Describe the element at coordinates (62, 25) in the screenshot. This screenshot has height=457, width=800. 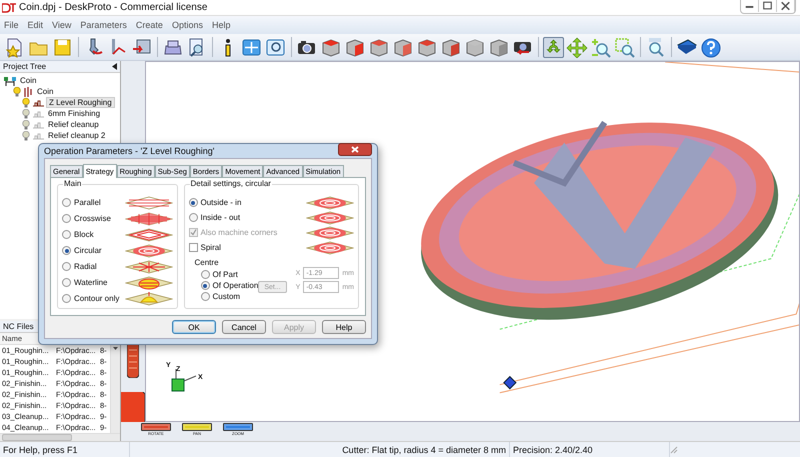
I see `menu-item: View` at that location.